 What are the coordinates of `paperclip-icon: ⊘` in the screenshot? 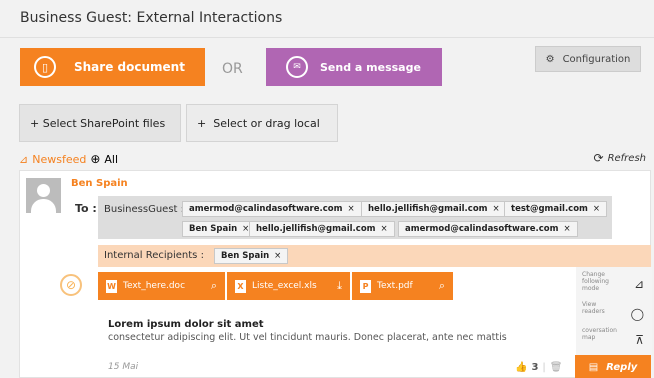 It's located at (71, 285).